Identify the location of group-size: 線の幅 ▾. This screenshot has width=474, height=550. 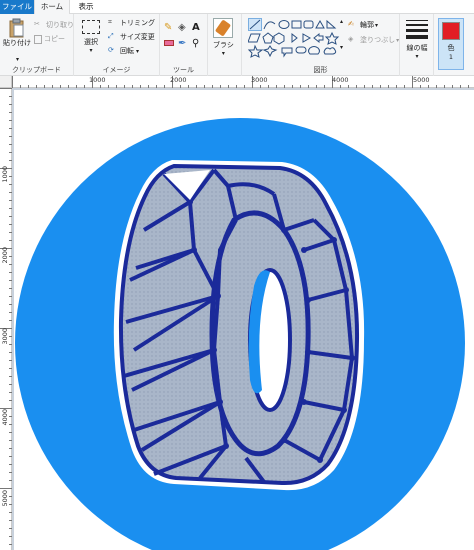
(417, 45).